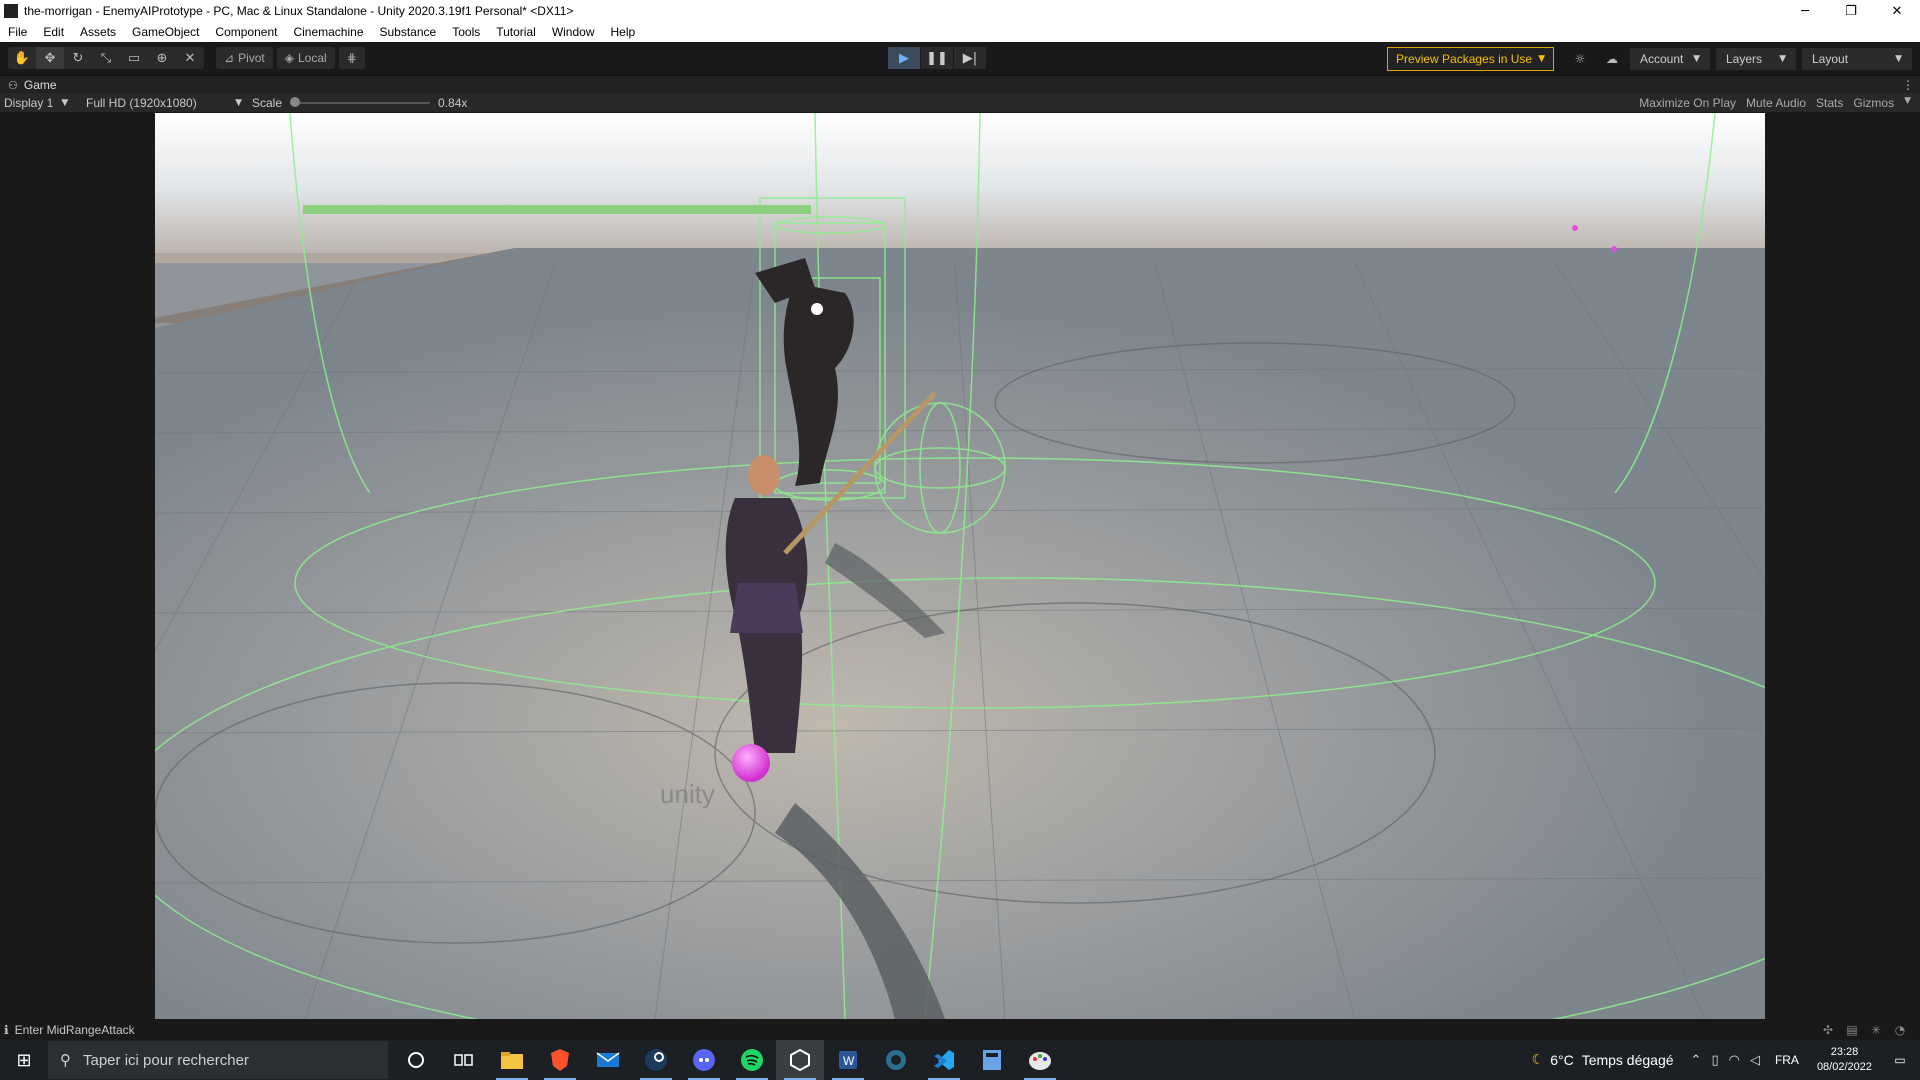  Describe the element at coordinates (466, 32) in the screenshot. I see `menu-tools: Tools` at that location.